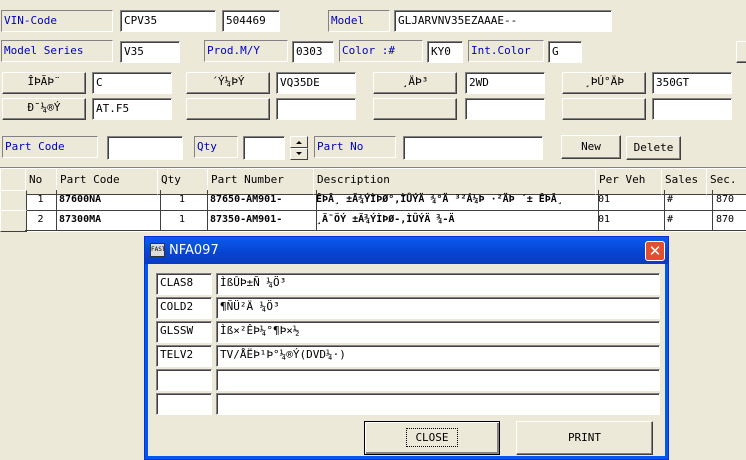 Image resolution: width=746 pixels, height=460 pixels. Describe the element at coordinates (359, 21) in the screenshot. I see `model-label: Model` at that location.